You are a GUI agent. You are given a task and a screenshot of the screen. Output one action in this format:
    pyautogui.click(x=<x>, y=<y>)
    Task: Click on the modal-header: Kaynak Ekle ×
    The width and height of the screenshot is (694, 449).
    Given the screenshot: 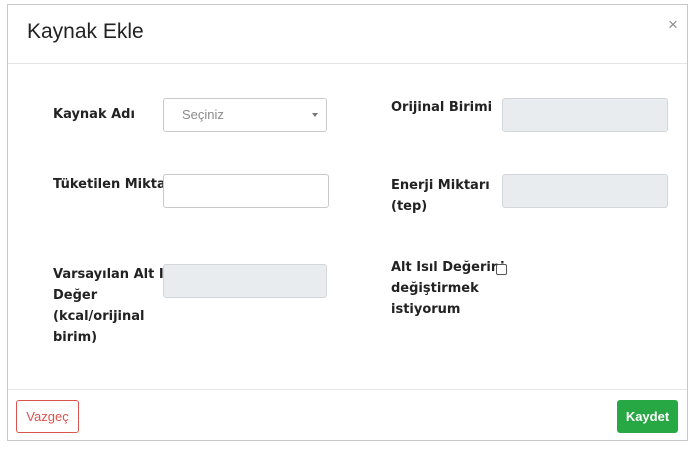 What is the action you would take?
    pyautogui.click(x=347, y=34)
    